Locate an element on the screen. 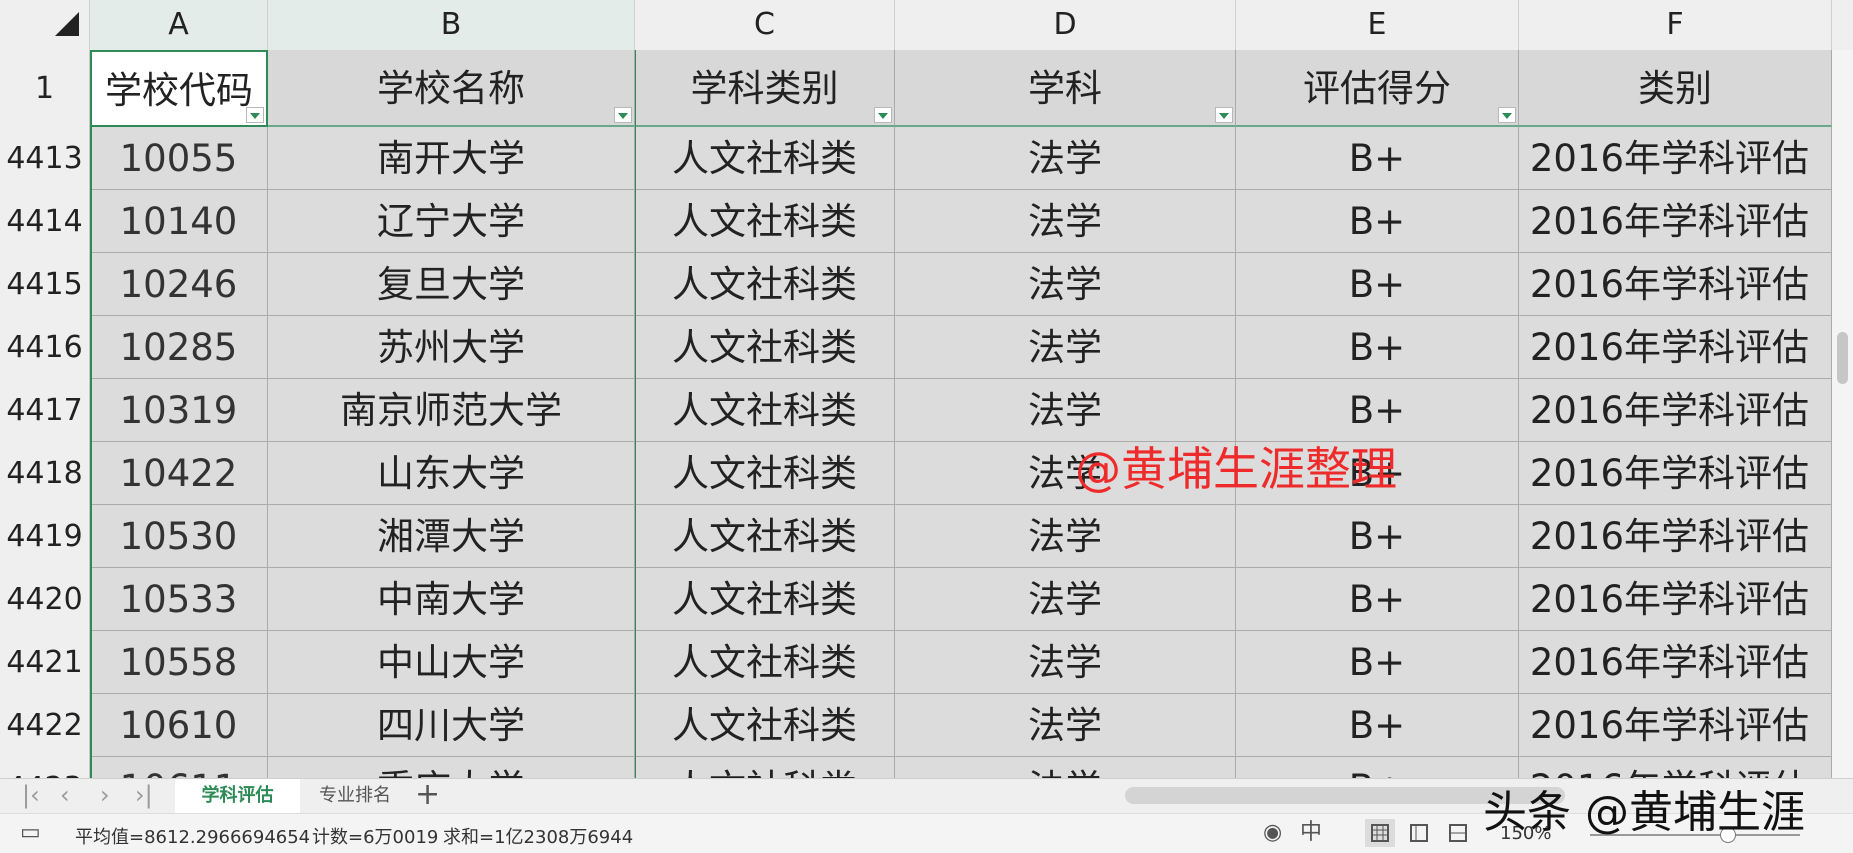 Image resolution: width=1853 pixels, height=853 pixels. row-number: 4416 is located at coordinates (45, 347).